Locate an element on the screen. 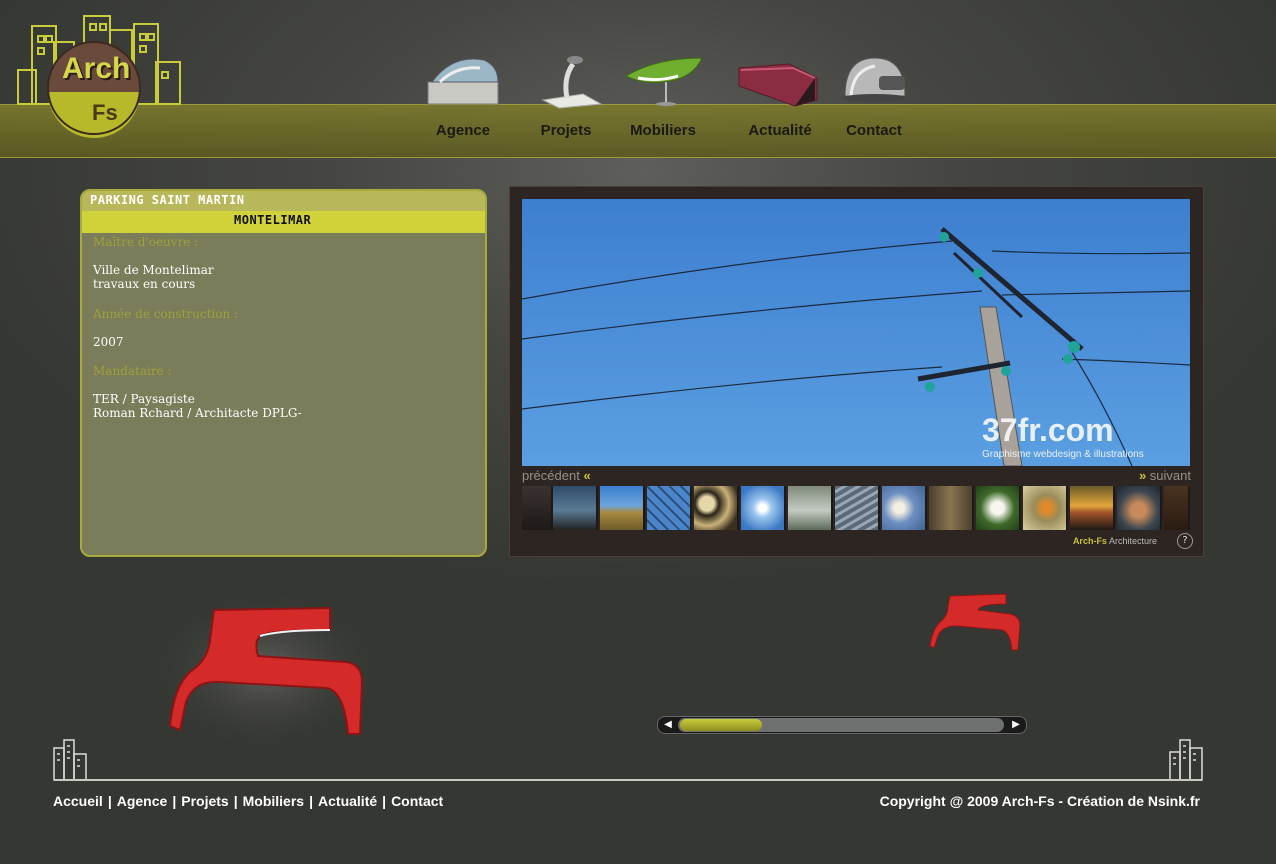 The width and height of the screenshot is (1276, 864). nav-mobiliers: Mobiliers is located at coordinates (663, 98).